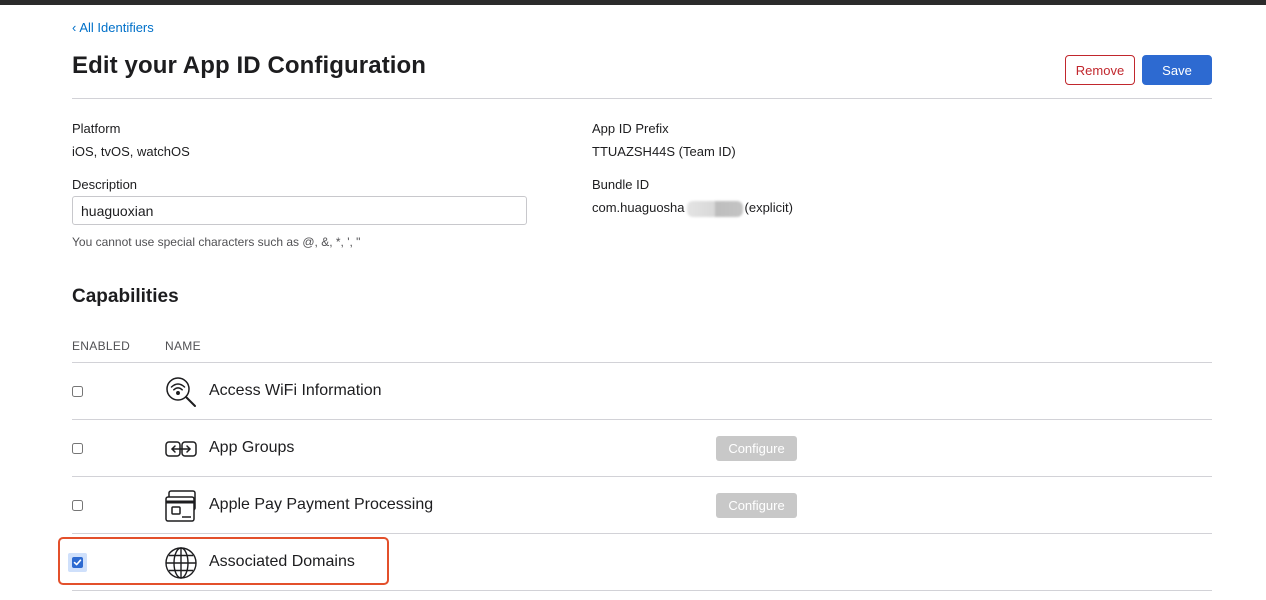 This screenshot has width=1266, height=600. I want to click on capability-row-apple-pay: Apple Pay Payment Processing Configure, so click(642, 505).